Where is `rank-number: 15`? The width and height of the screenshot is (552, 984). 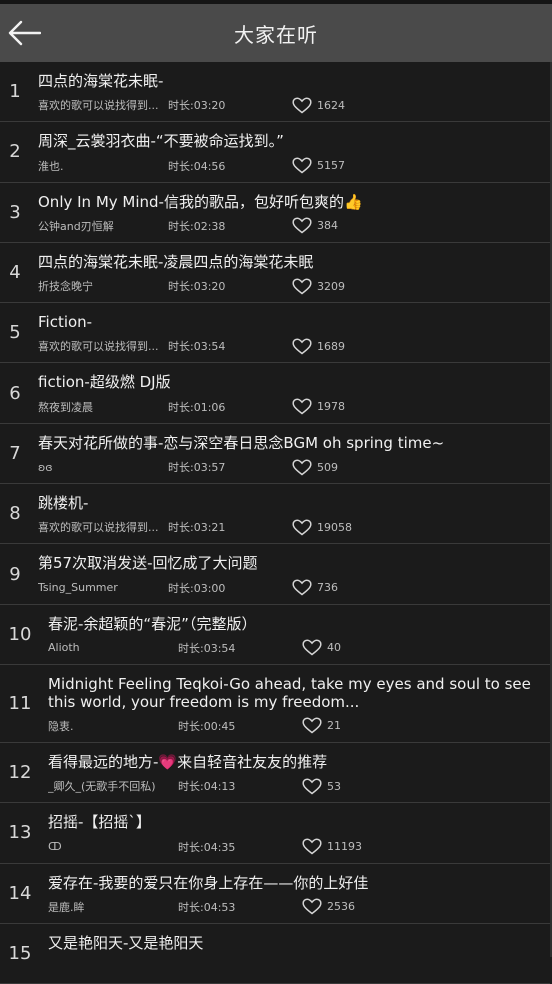 rank-number: 15 is located at coordinates (20, 953).